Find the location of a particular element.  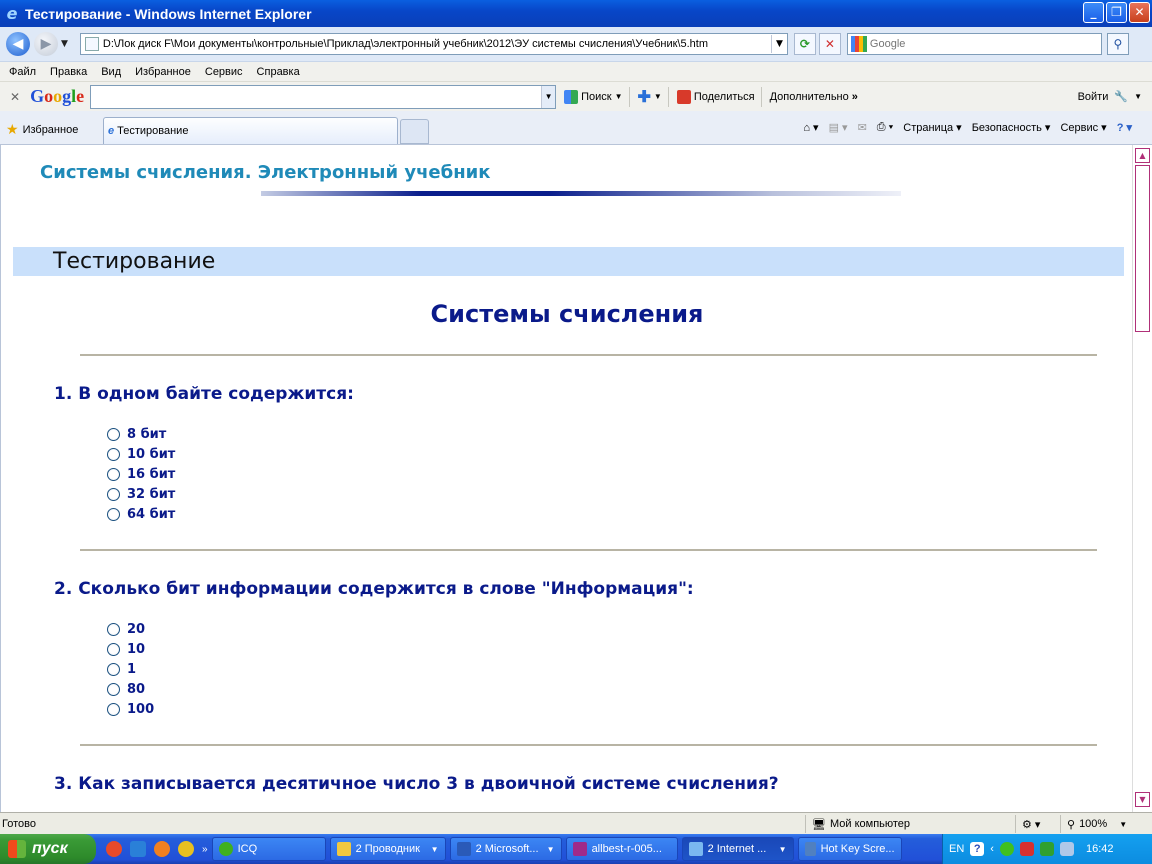

chrome-icon is located at coordinates (114, 849).